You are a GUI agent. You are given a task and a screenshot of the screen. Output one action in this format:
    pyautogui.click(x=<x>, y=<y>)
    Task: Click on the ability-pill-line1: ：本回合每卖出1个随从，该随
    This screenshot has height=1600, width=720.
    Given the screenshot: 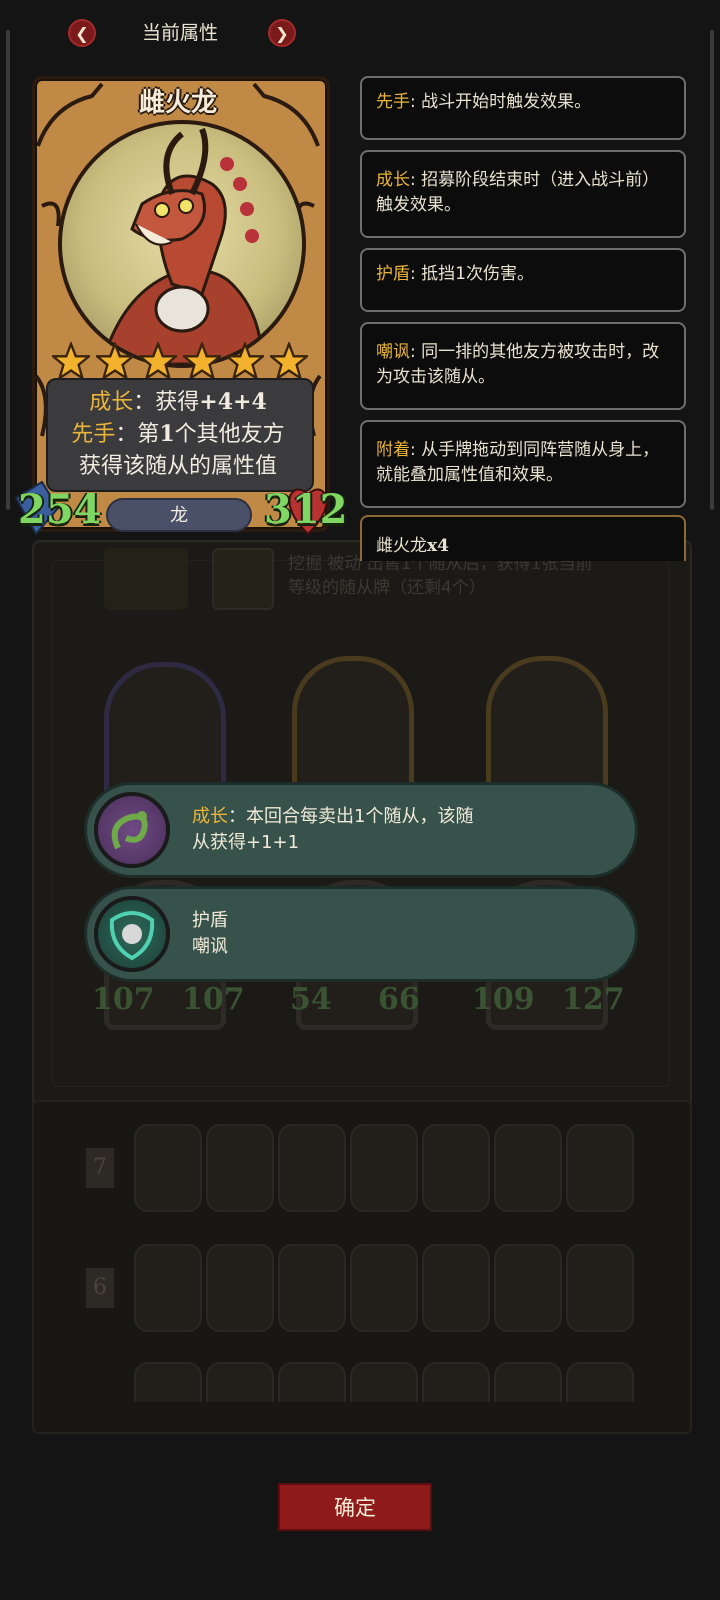 What is the action you would take?
    pyautogui.click(x=351, y=816)
    